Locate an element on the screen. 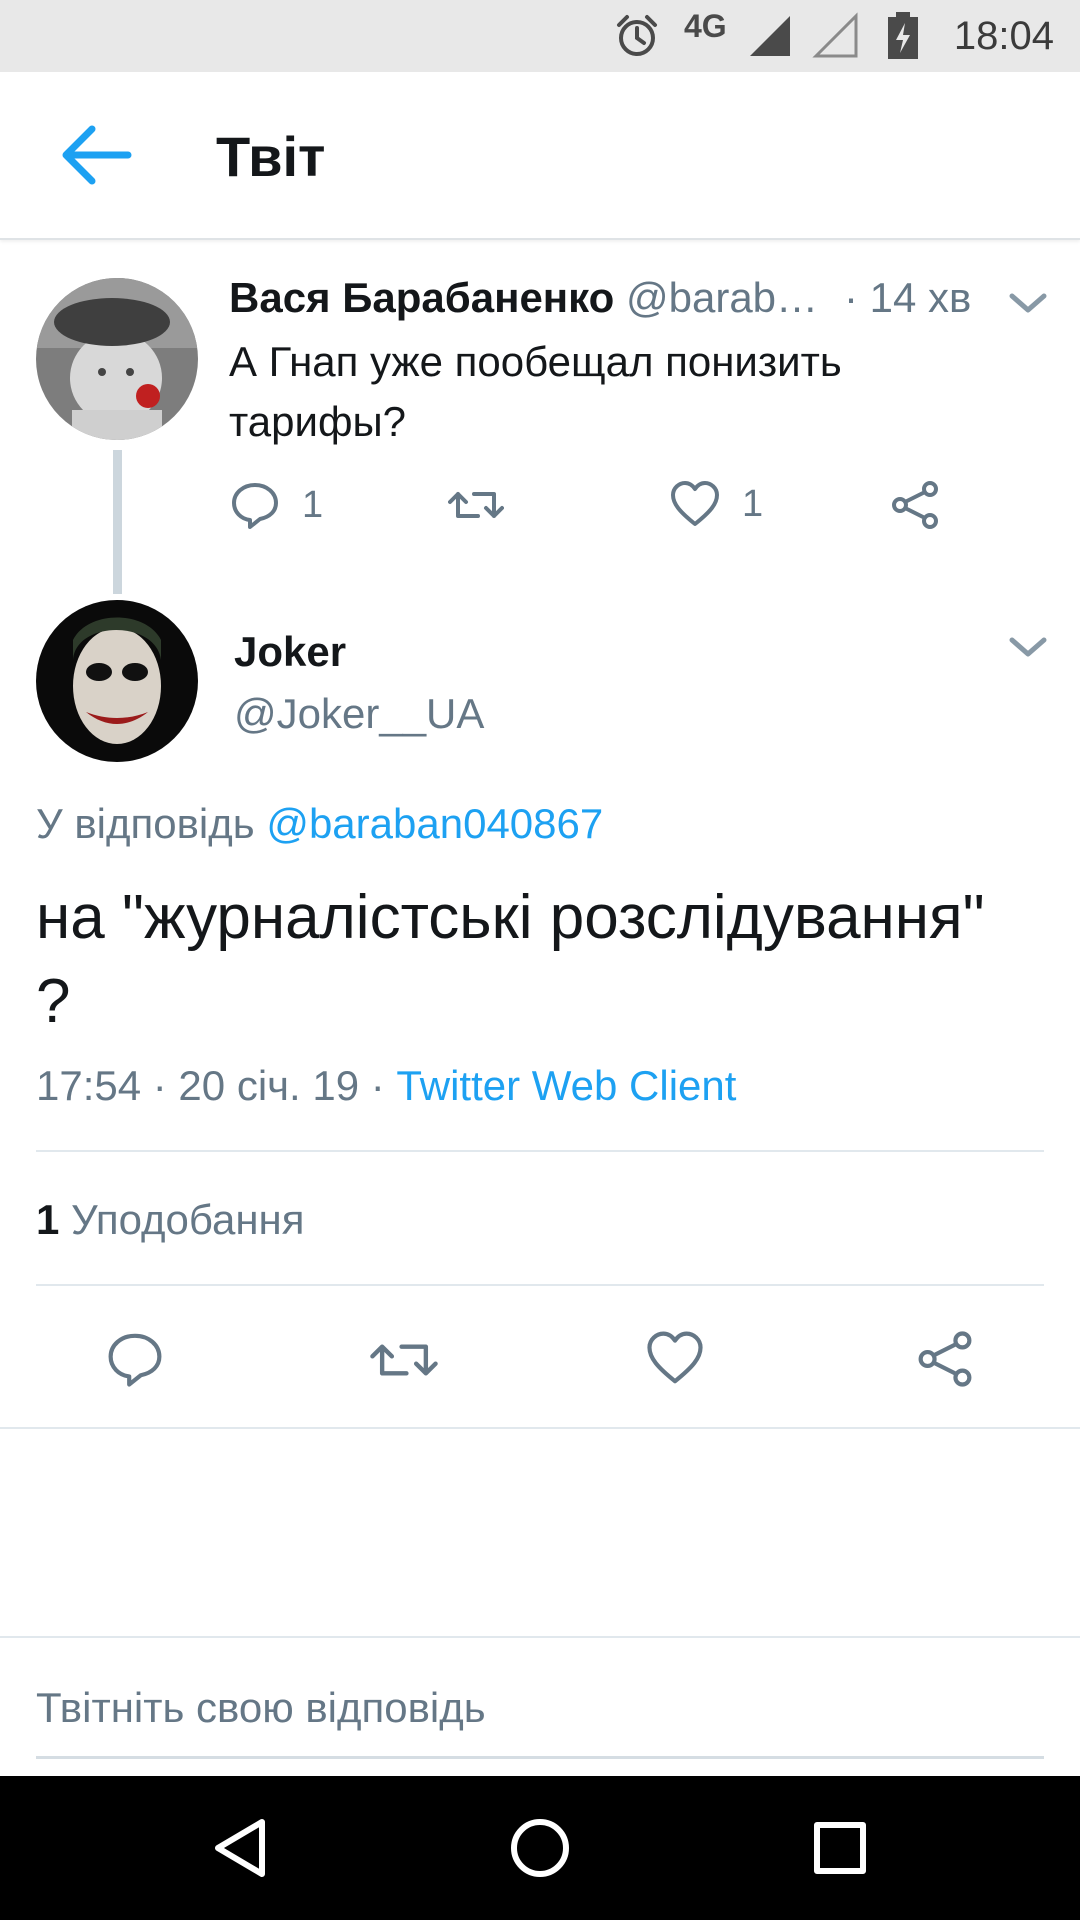  share-button is located at coordinates (945, 1359).